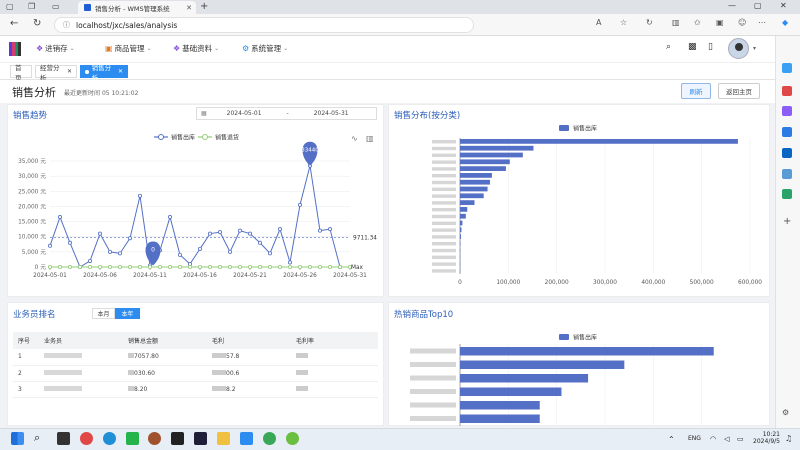  Describe the element at coordinates (264, 25) in the screenshot. I see `url-bar: ⓘ localhost/jxc/sales/analysis` at that location.